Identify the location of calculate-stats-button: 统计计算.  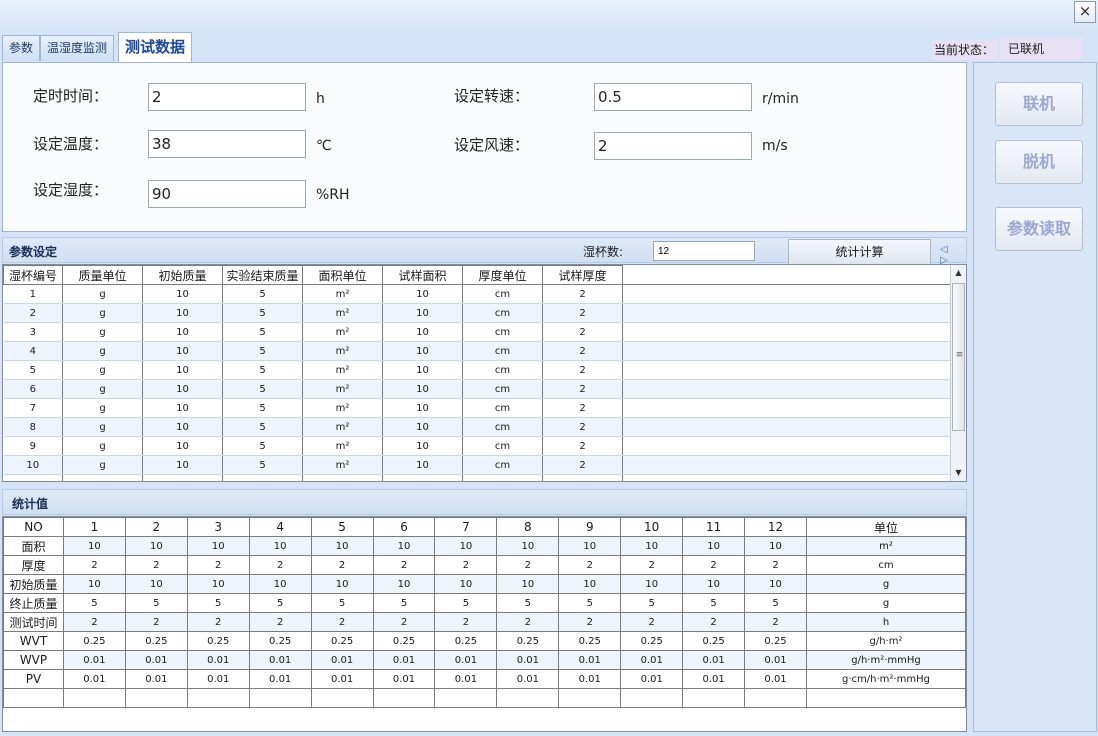
(859, 252).